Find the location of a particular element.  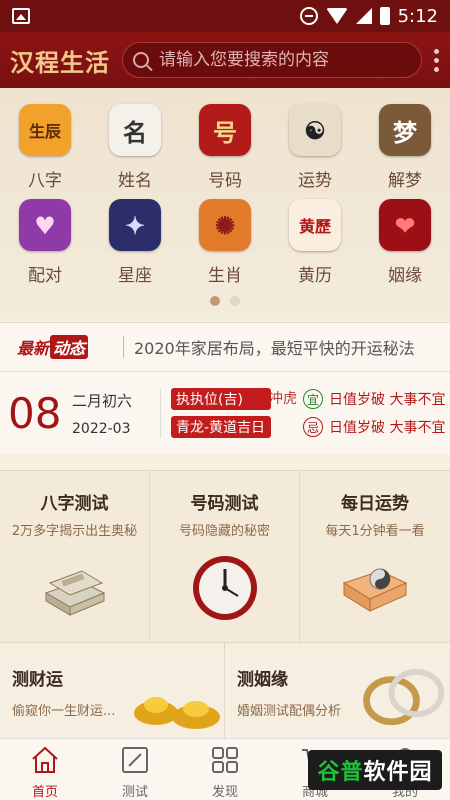

edit-icon is located at coordinates (135, 760).